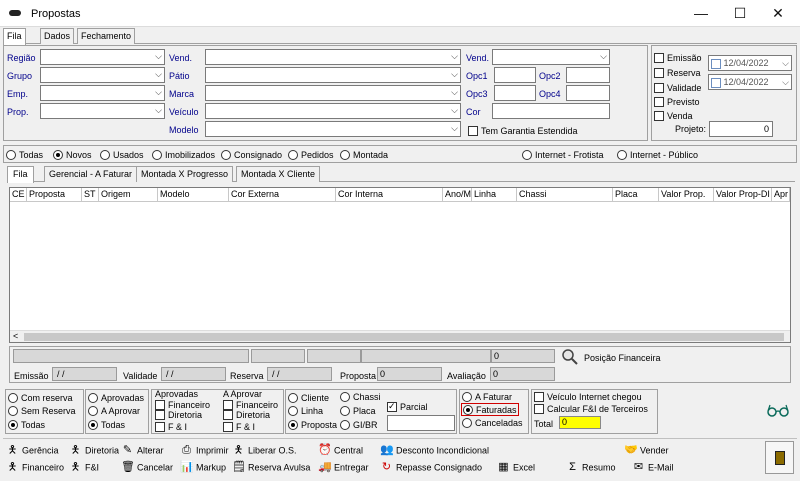 Image resolution: width=800 pixels, height=481 pixels. Describe the element at coordinates (178, 414) in the screenshot. I see `check-aprovadas-diretoria: Diretoria` at that location.